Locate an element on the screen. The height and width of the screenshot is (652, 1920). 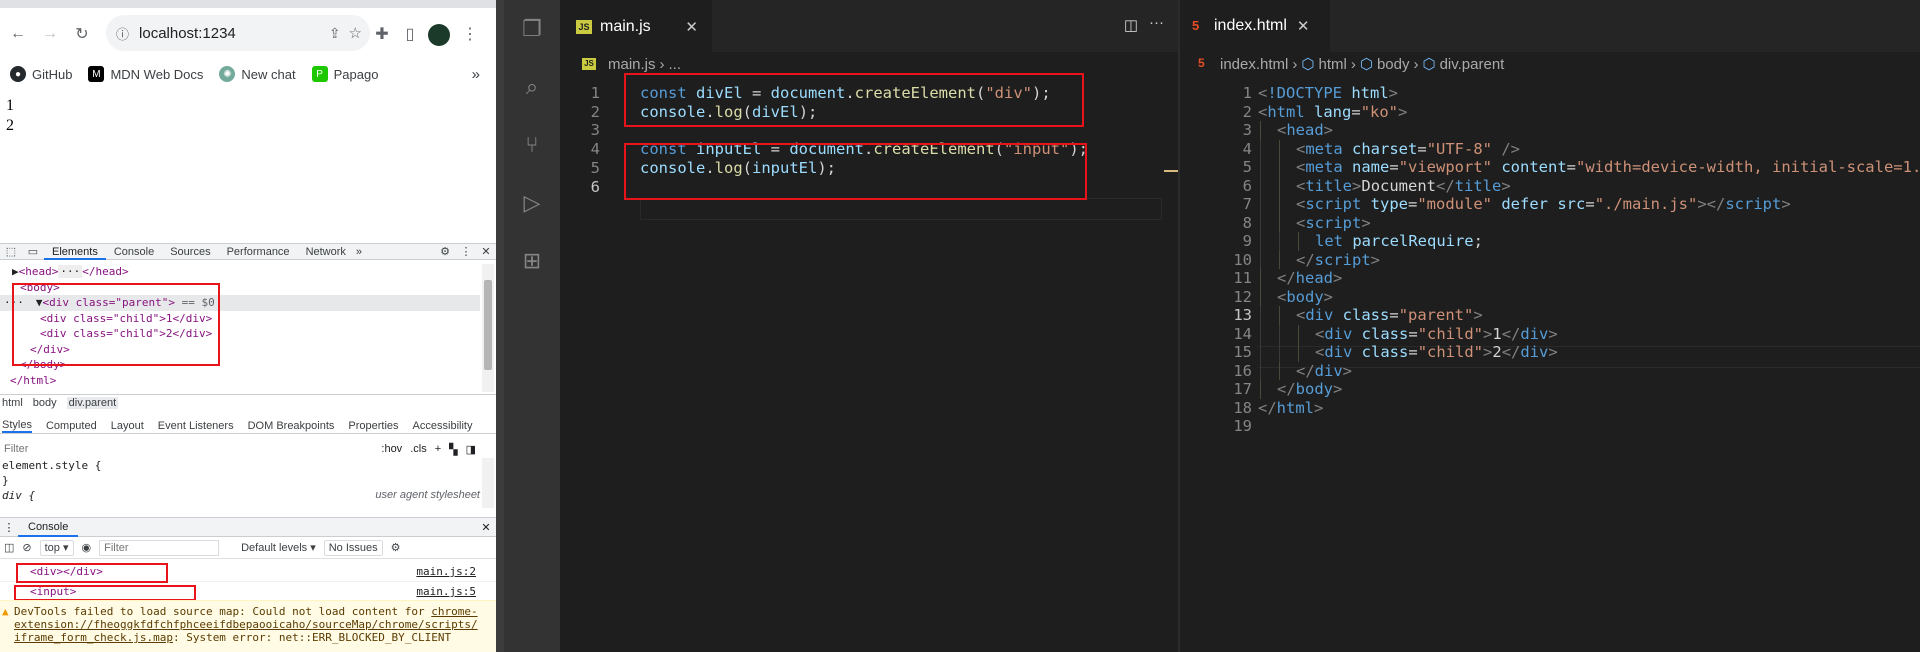
tab-elements: Elements is located at coordinates (75, 252).